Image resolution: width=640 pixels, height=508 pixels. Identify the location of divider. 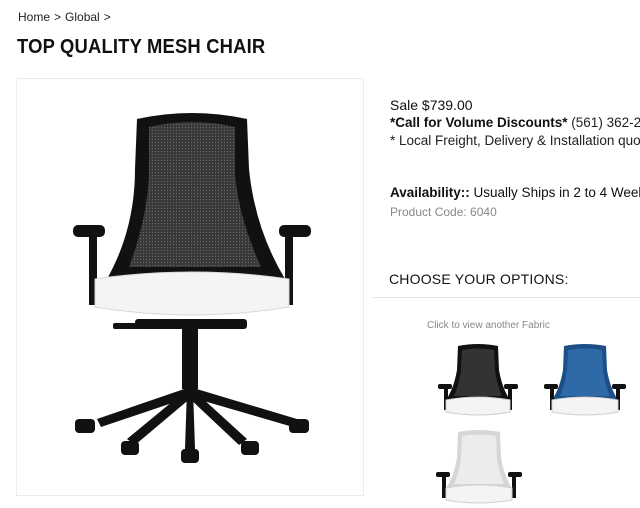
(506, 297).